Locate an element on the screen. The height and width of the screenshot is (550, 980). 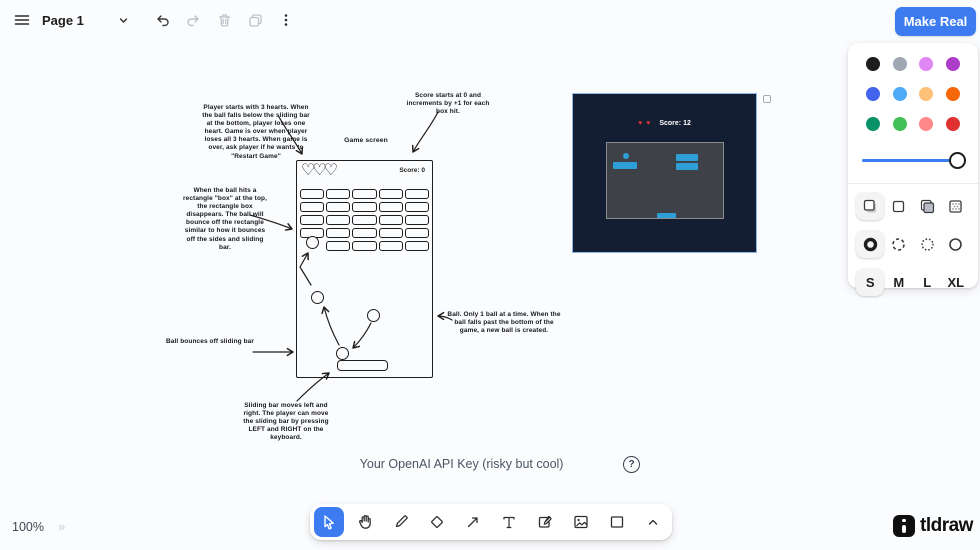
color-swatch-violet is located at coordinates (952, 64).